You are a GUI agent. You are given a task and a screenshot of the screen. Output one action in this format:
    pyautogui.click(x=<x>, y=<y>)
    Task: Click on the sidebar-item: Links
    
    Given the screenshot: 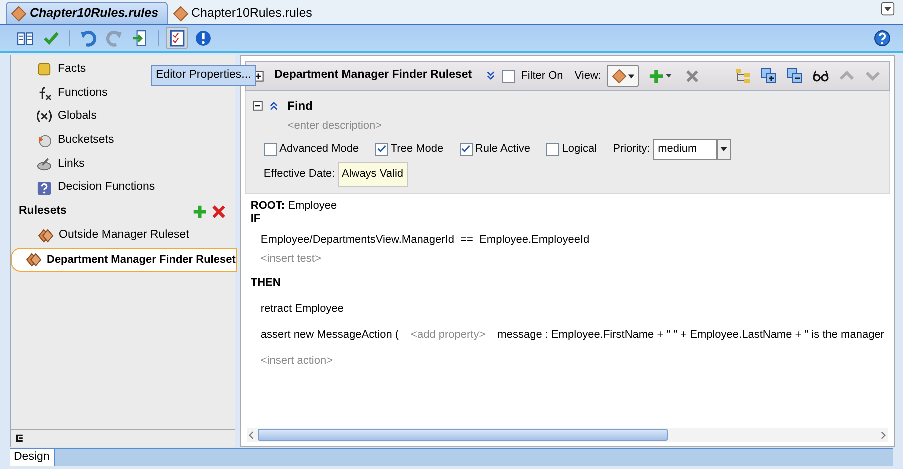 What is the action you would take?
    pyautogui.click(x=123, y=164)
    